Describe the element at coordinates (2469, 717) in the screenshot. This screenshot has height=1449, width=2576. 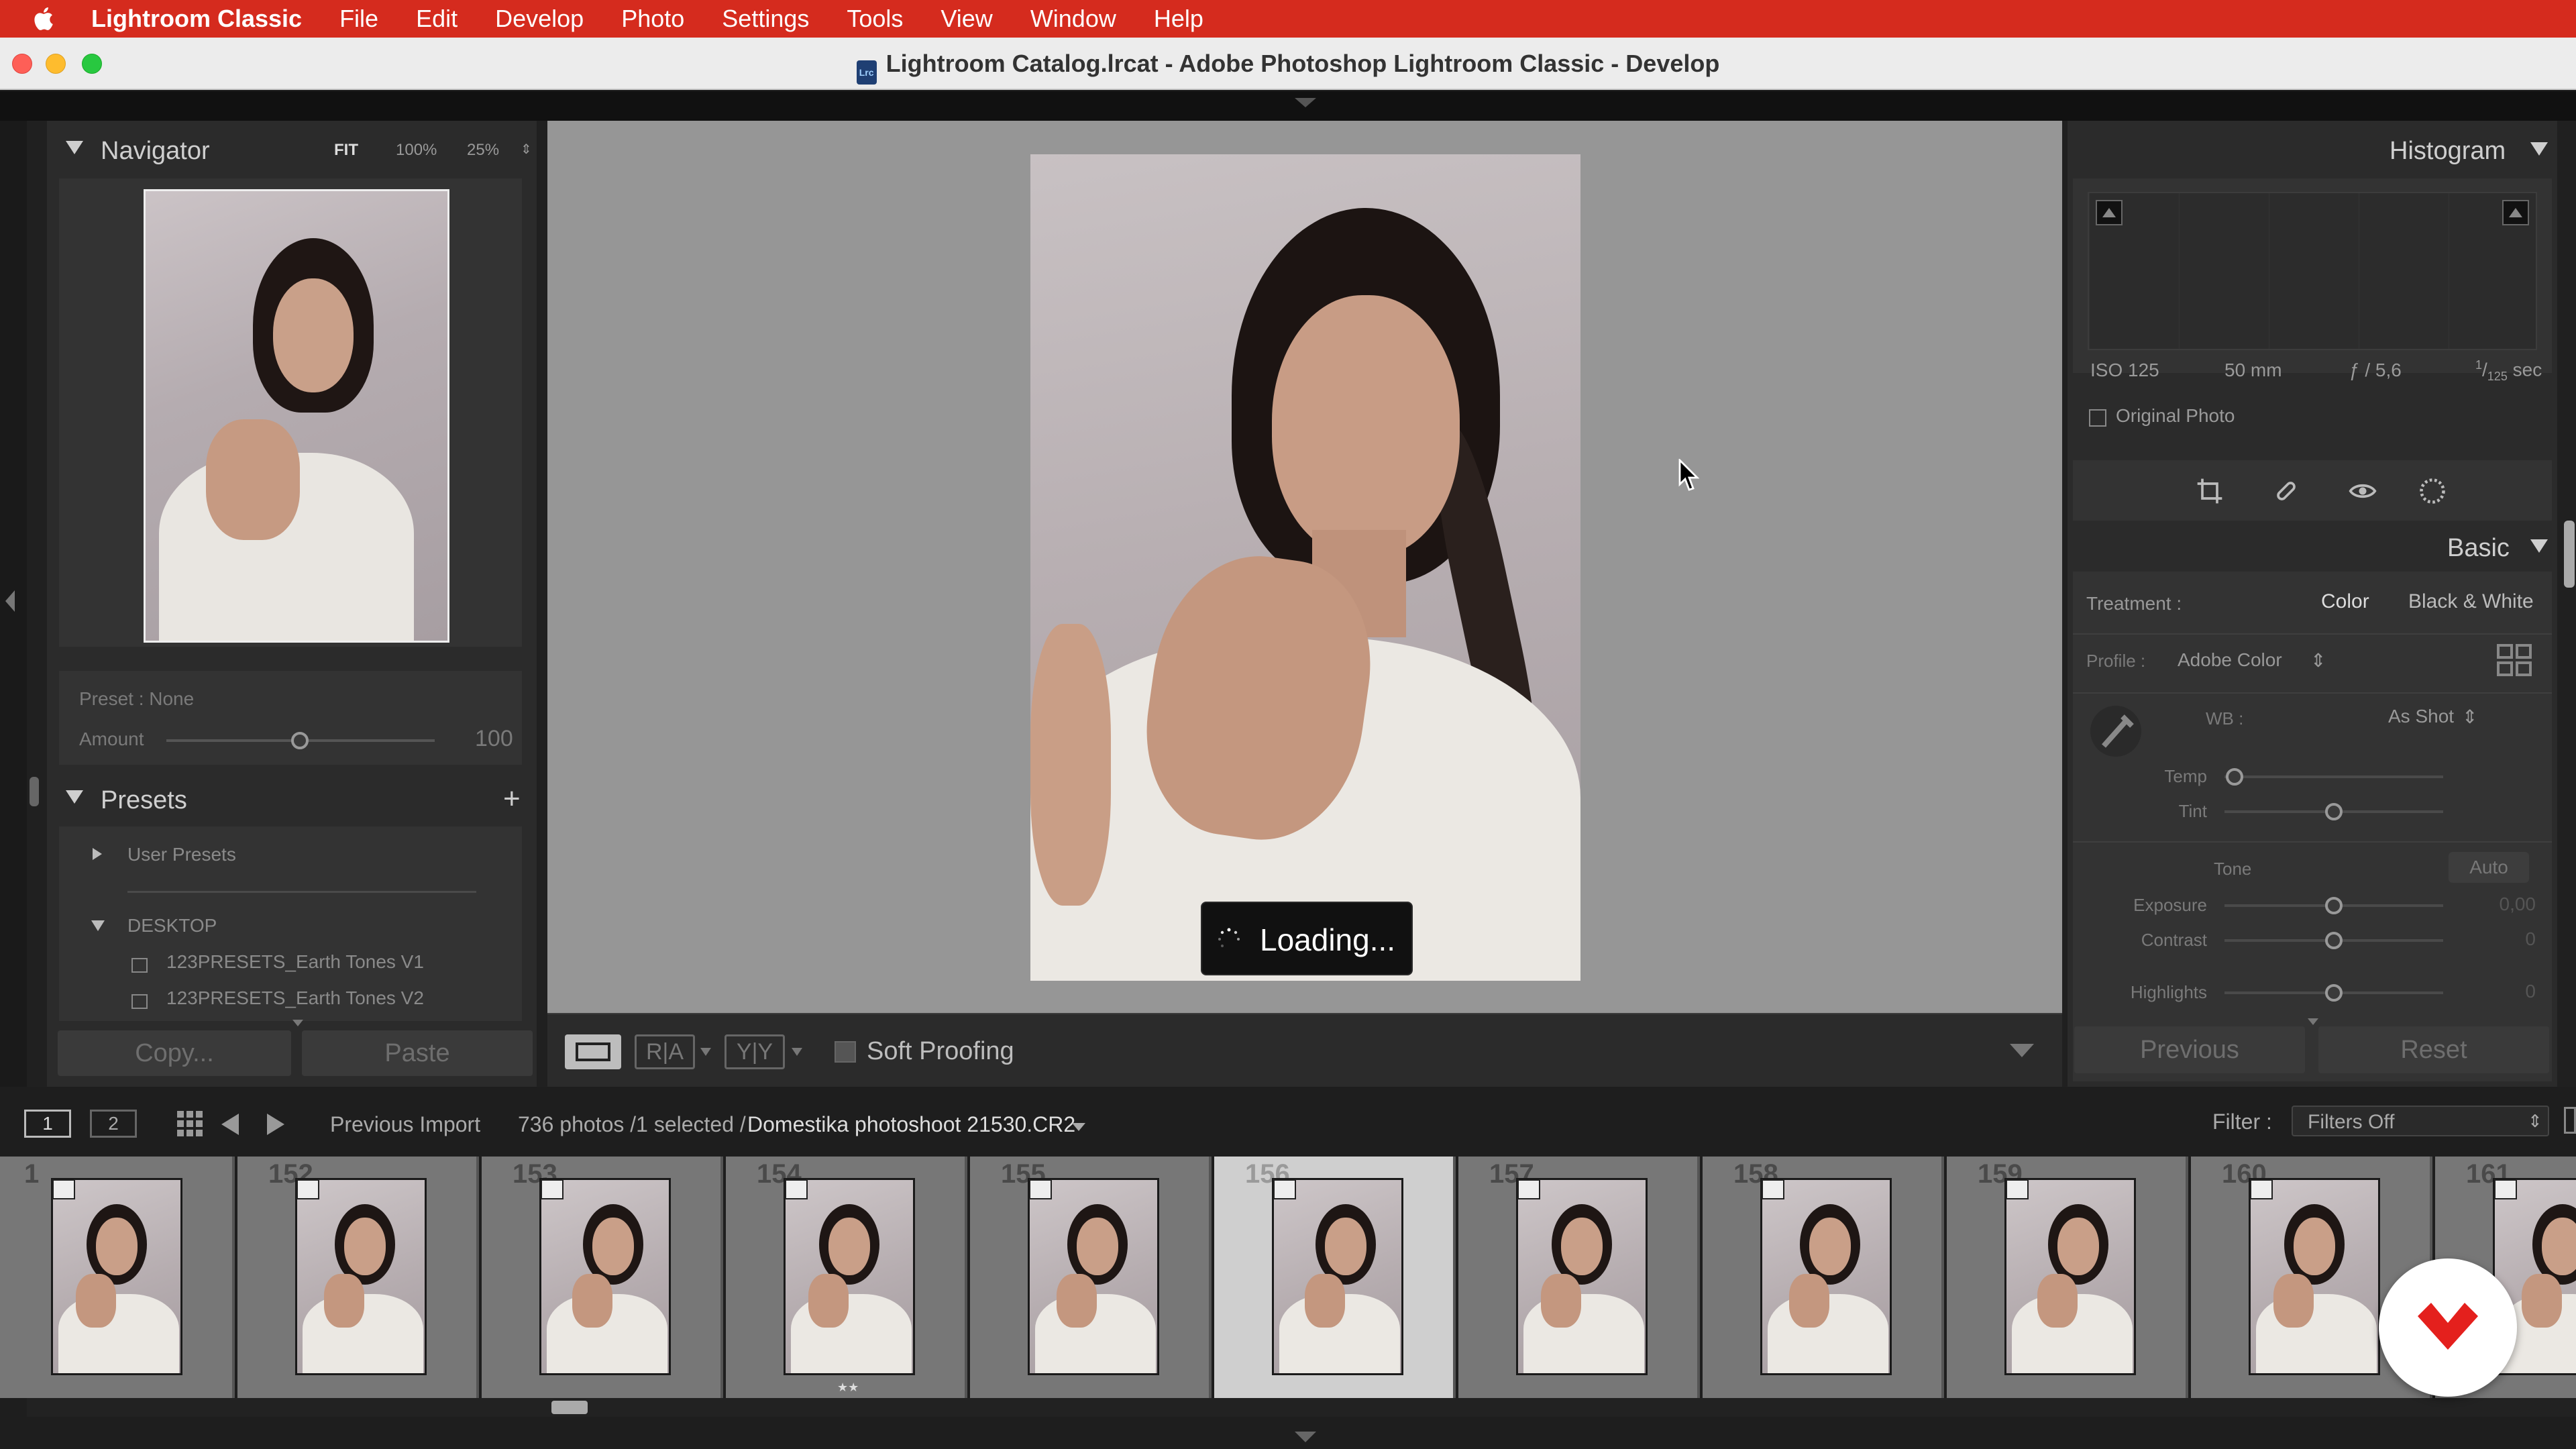
I see `wb-stepper-icon: ⇕` at that location.